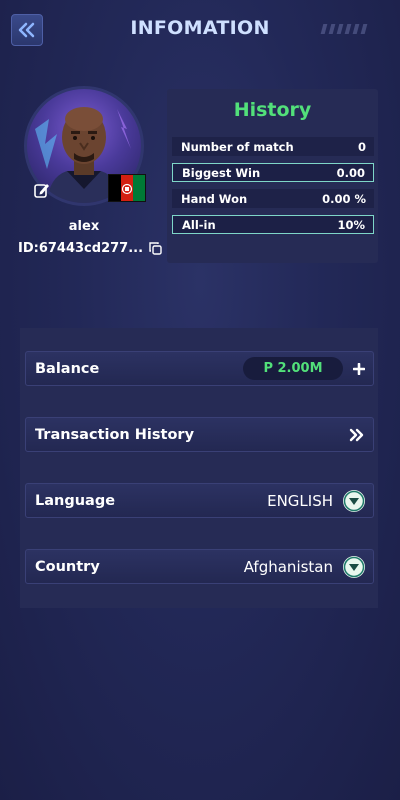 Image resolution: width=400 pixels, height=800 pixels. I want to click on country-dropdown-button, so click(354, 566).